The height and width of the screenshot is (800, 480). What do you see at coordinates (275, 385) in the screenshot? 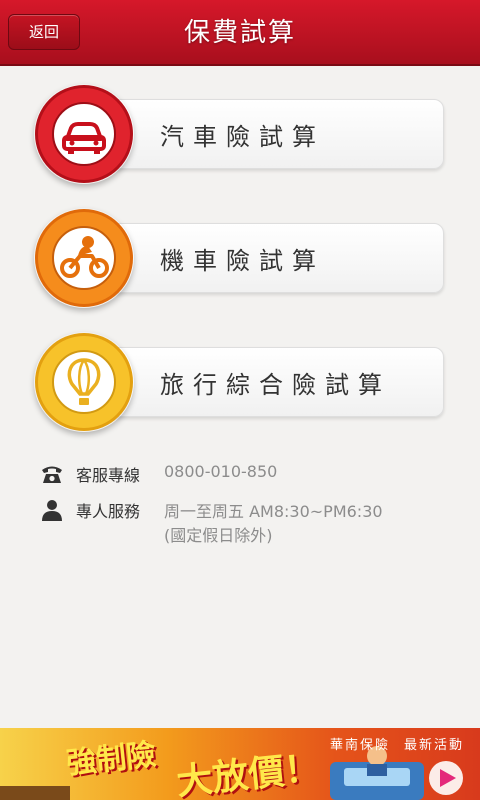
I see `travel-insurance-label: 旅行綜合險試算` at bounding box center [275, 385].